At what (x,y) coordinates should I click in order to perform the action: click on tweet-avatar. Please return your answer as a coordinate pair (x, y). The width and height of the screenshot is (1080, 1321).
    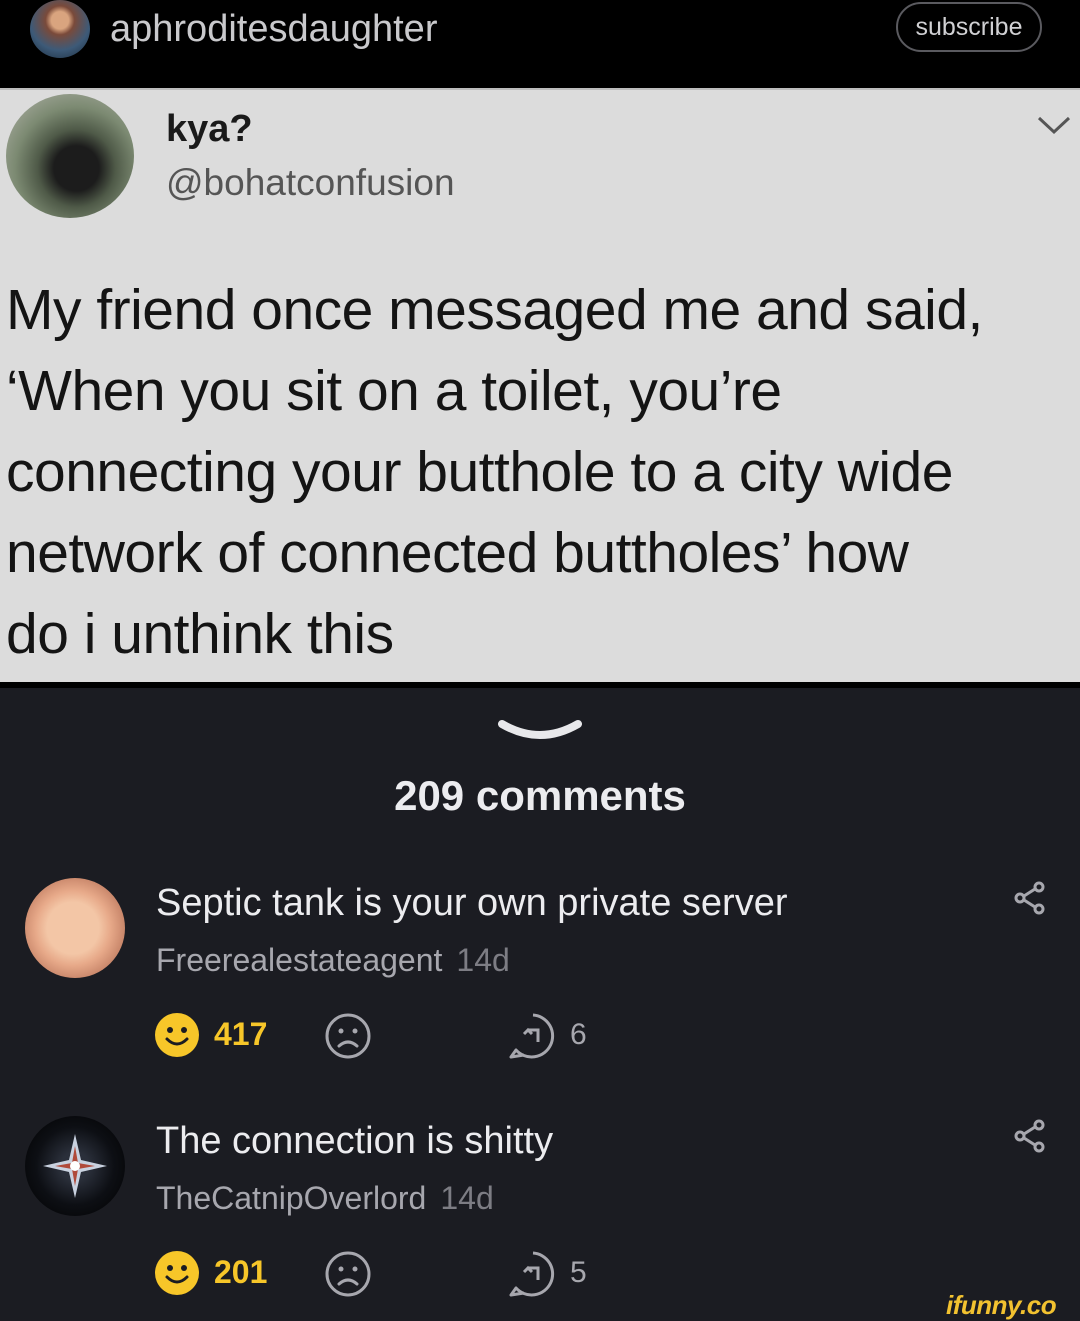
    Looking at the image, I should click on (70, 156).